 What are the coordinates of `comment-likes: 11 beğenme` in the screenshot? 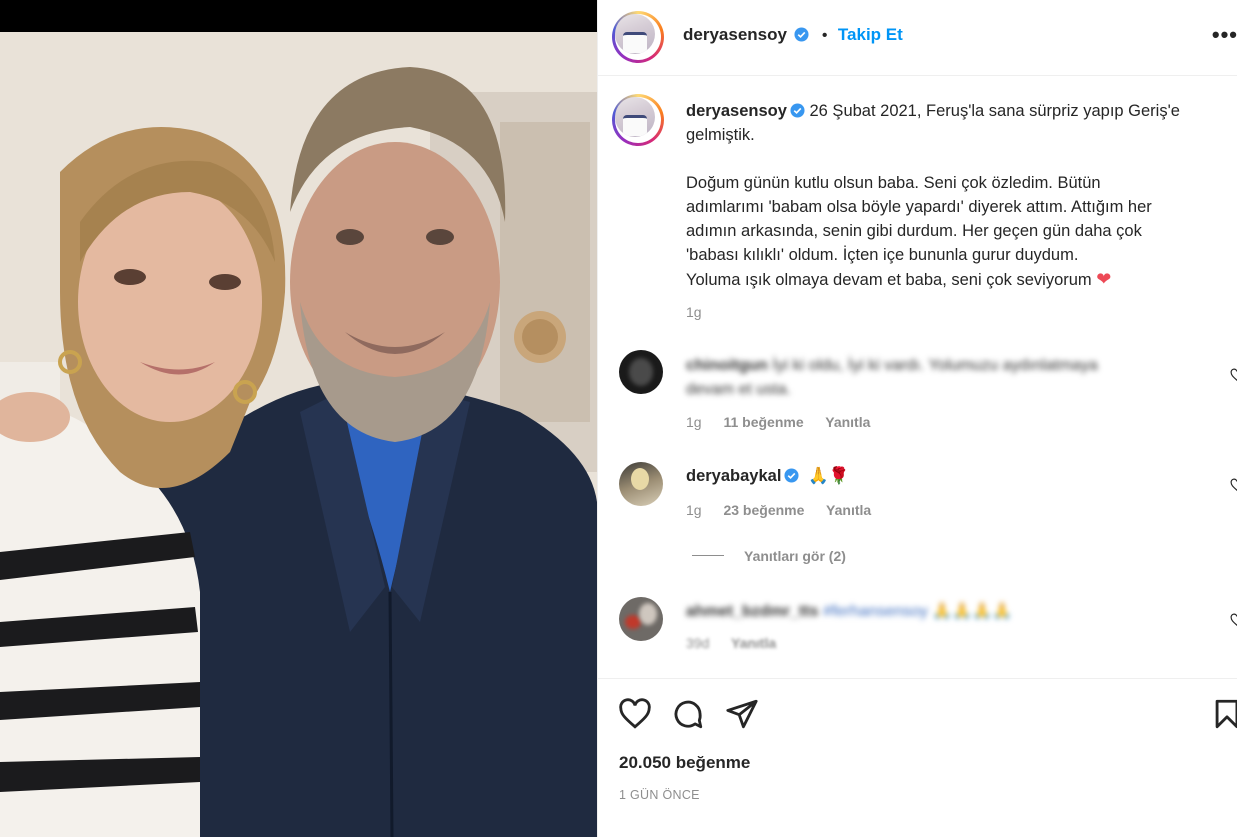 It's located at (763, 422).